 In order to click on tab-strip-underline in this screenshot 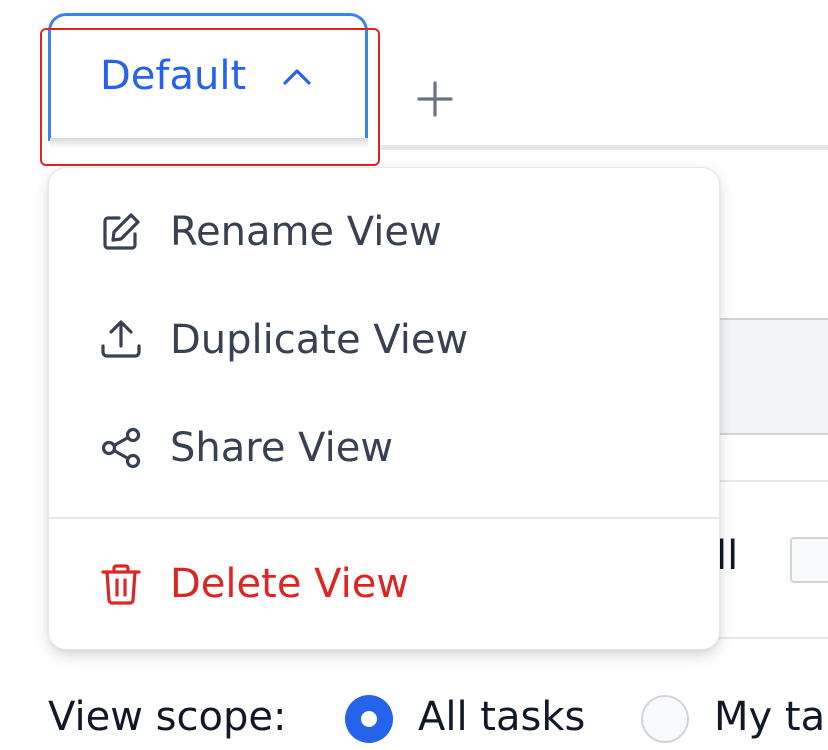, I will do `click(604, 147)`.